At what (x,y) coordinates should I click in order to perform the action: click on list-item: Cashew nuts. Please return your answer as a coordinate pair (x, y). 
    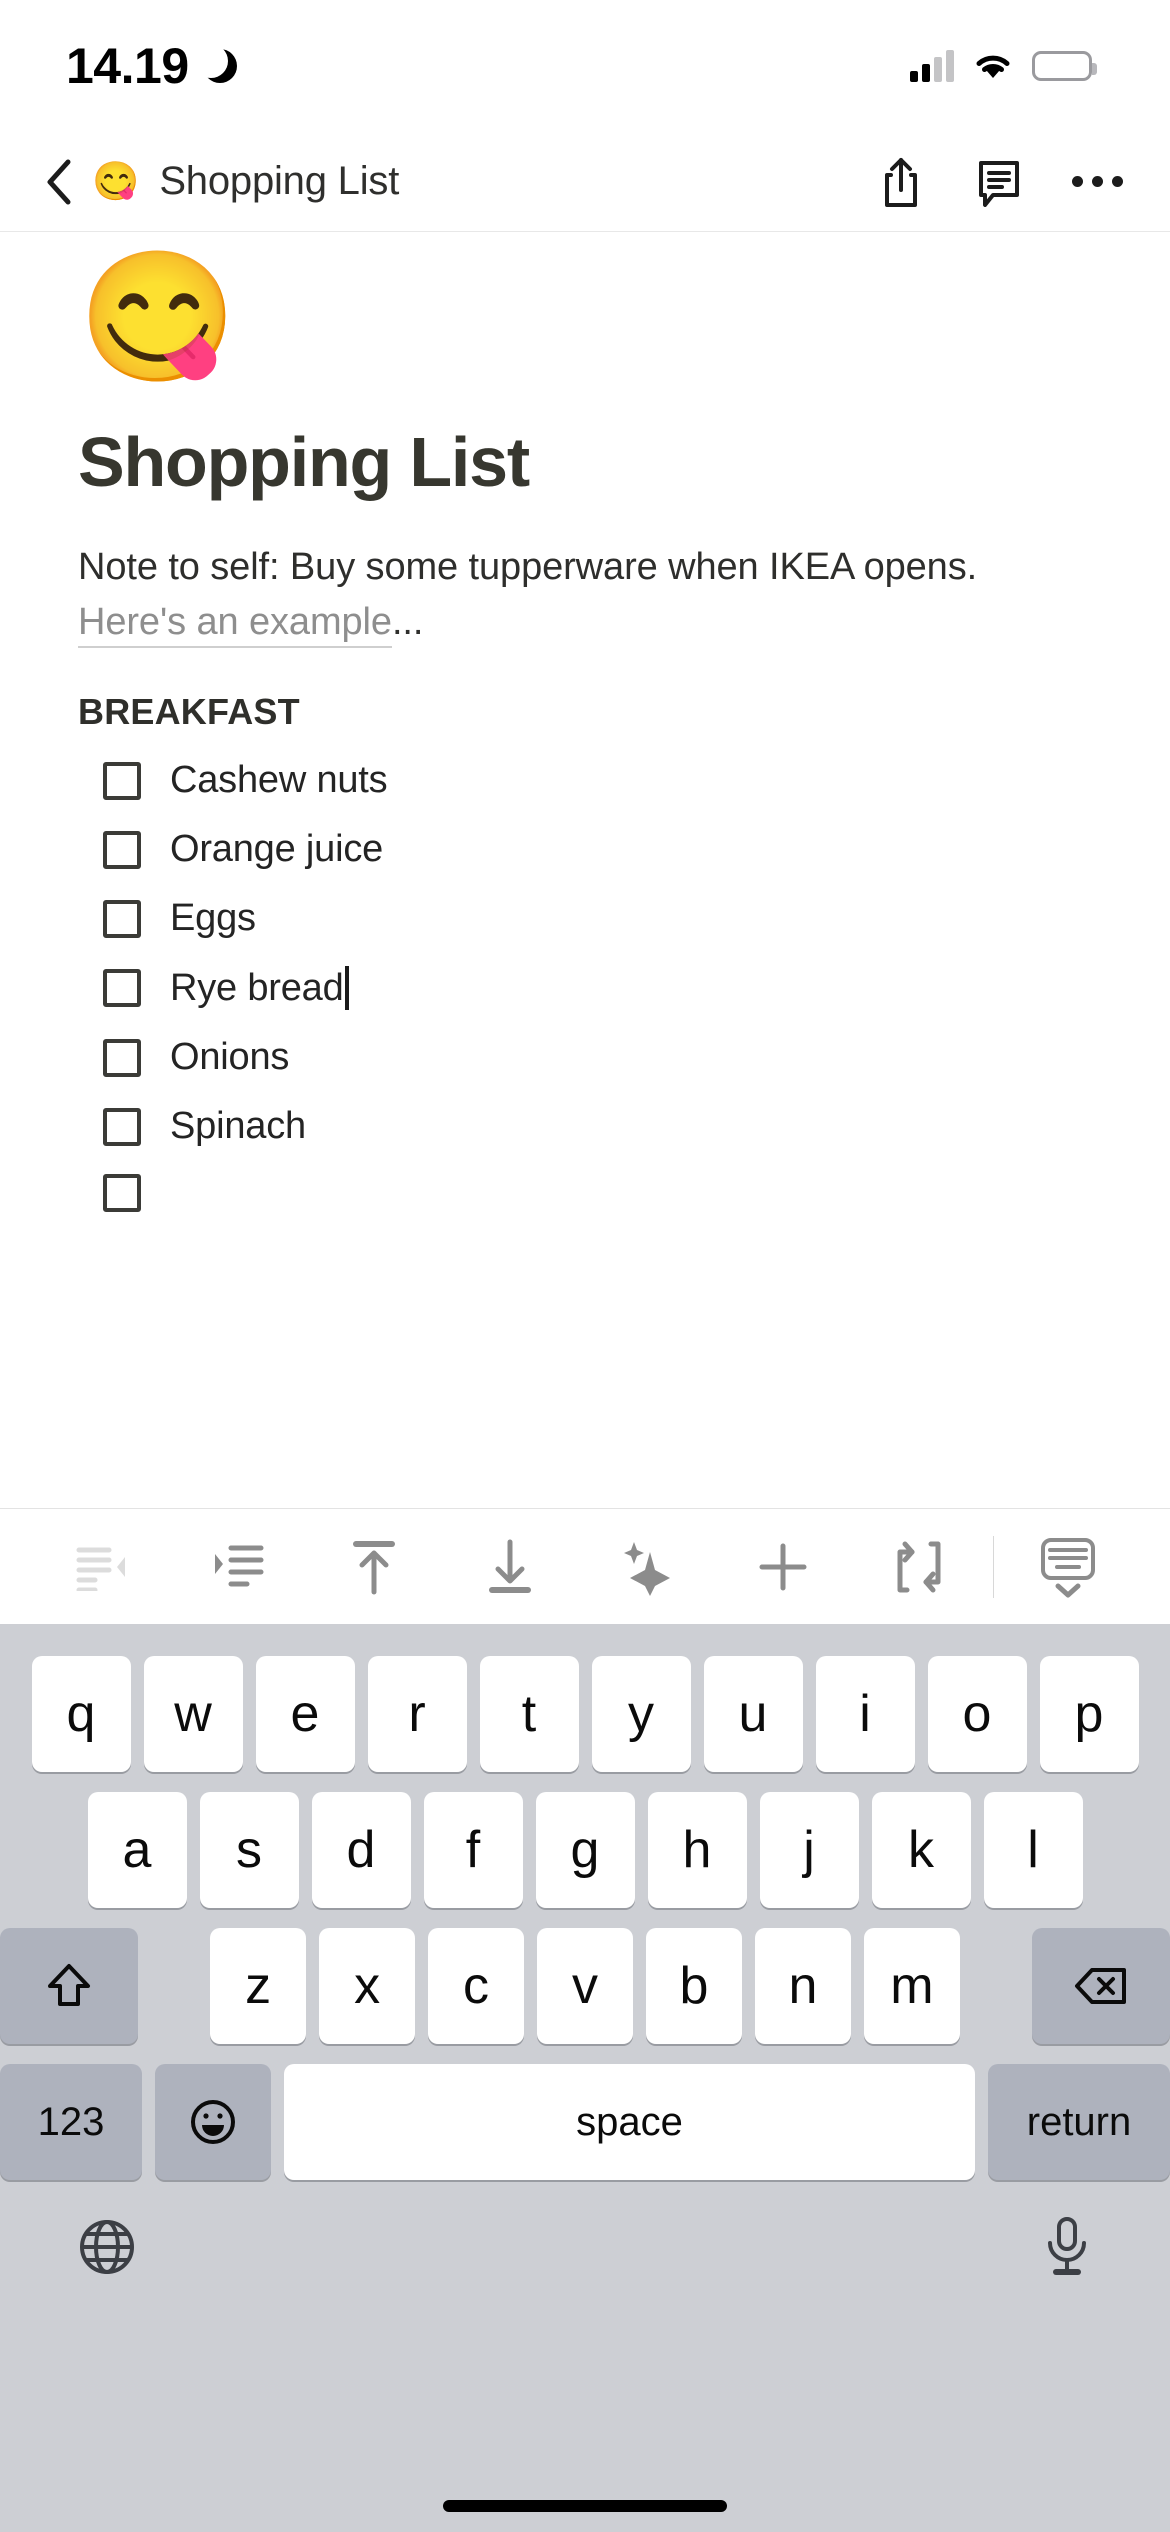
    Looking at the image, I should click on (585, 780).